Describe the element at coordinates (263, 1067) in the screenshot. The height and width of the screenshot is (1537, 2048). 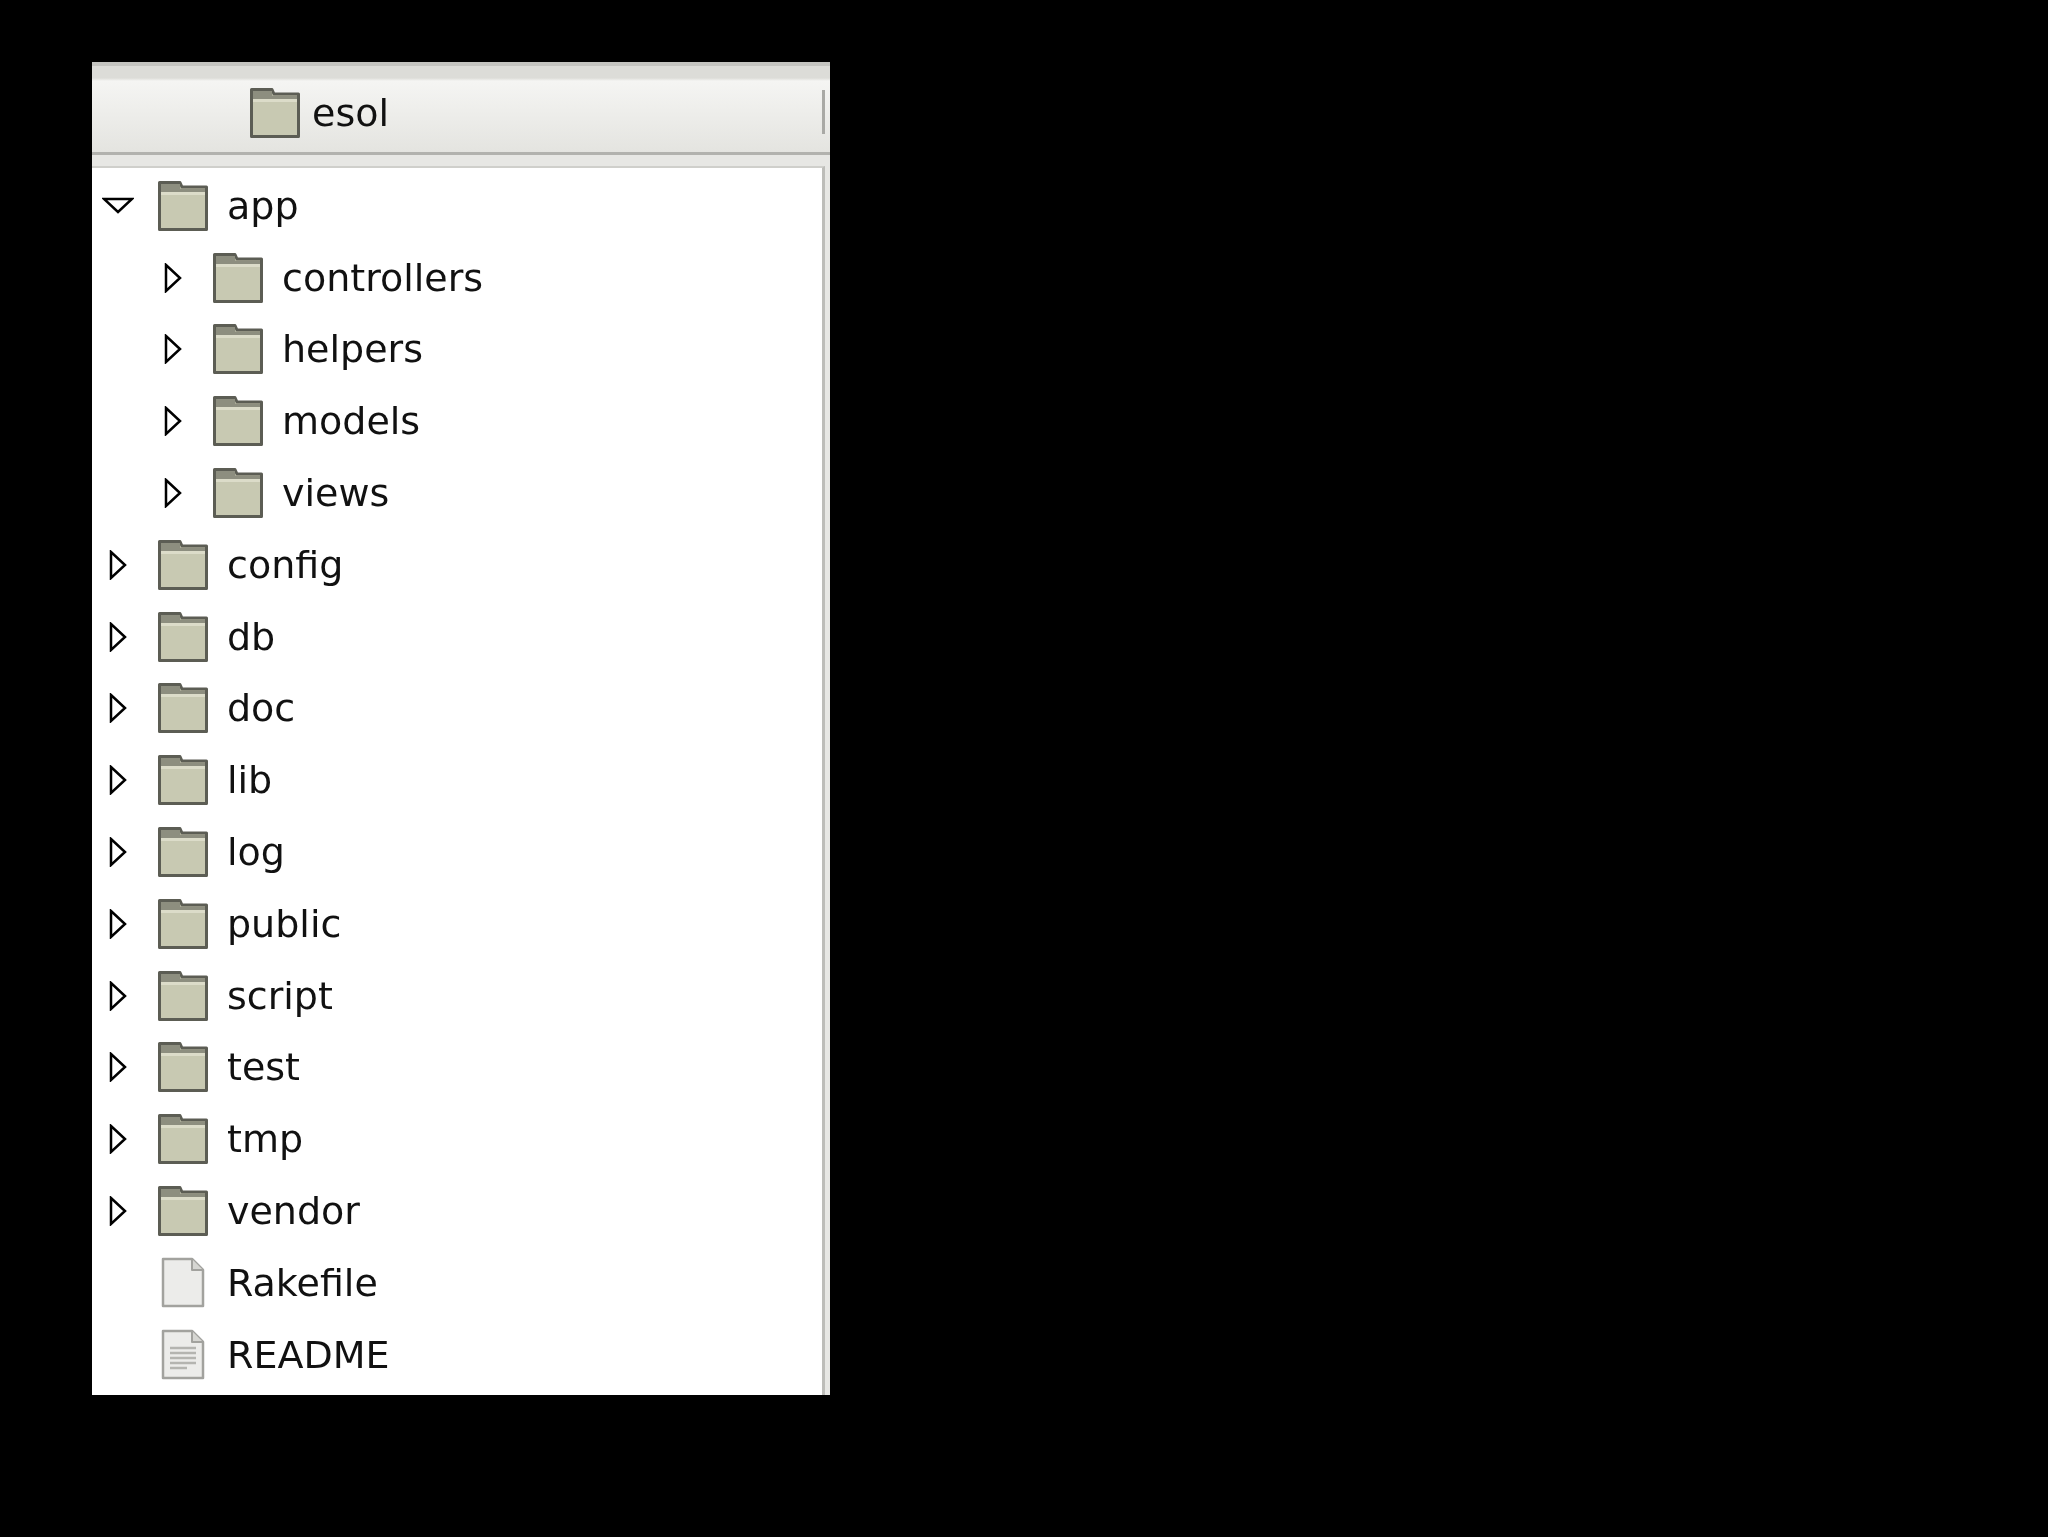
I see `tree-item-label: test` at that location.